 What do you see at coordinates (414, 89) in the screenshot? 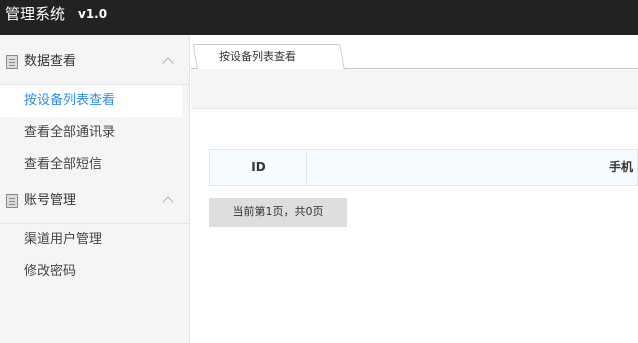
I see `toolbar` at bounding box center [414, 89].